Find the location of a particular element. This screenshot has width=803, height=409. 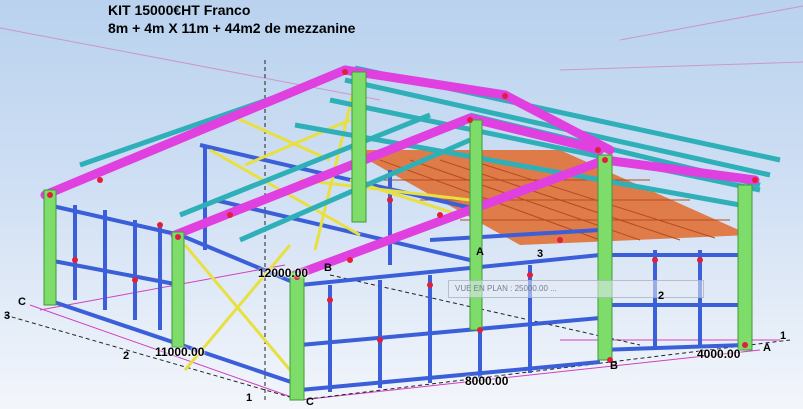

axis-label-c-left: C is located at coordinates (22, 302).